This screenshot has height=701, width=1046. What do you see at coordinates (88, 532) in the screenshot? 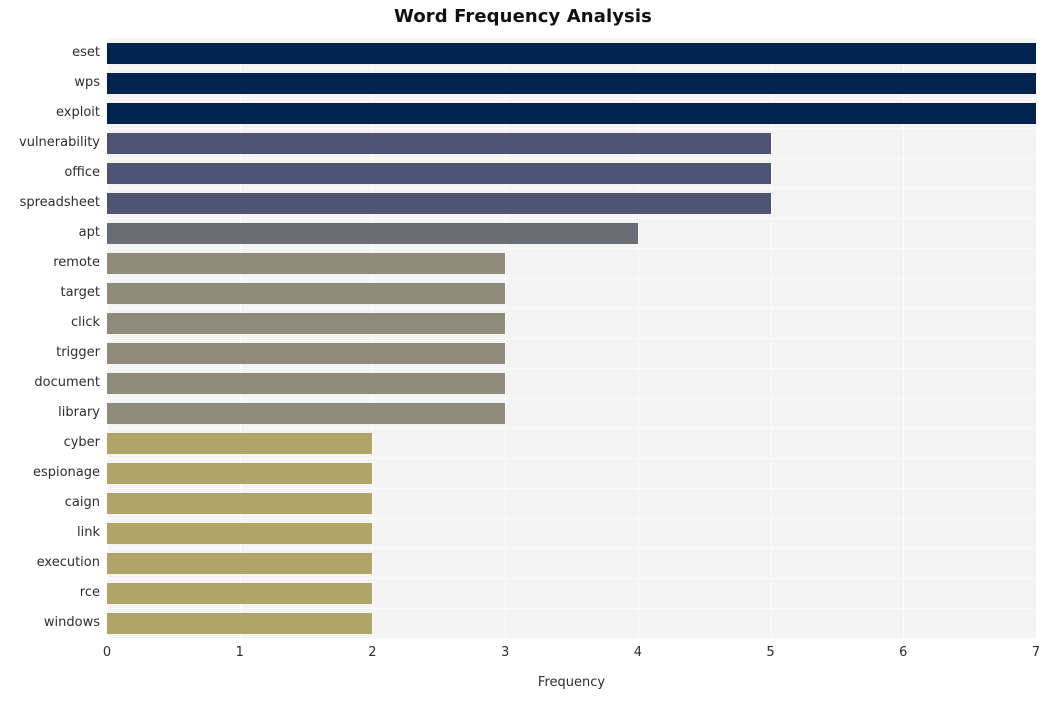
I see `y-axis-tick-label: link` at bounding box center [88, 532].